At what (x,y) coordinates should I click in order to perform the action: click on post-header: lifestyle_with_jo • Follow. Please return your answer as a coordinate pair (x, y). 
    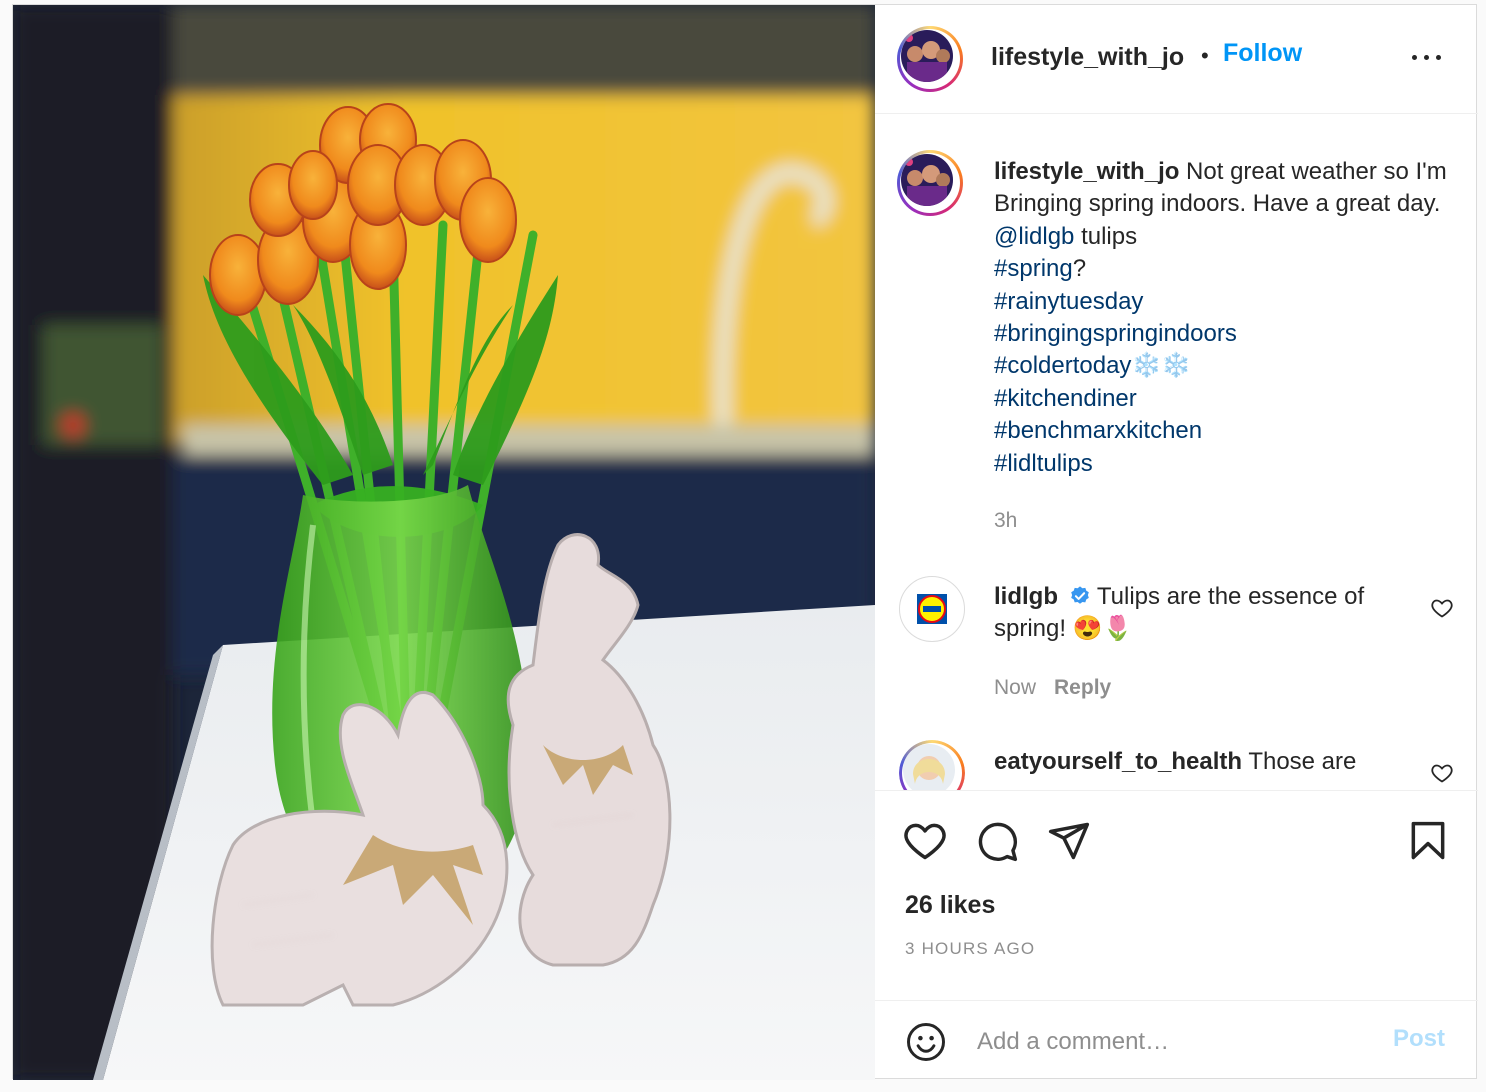
    Looking at the image, I should click on (1176, 59).